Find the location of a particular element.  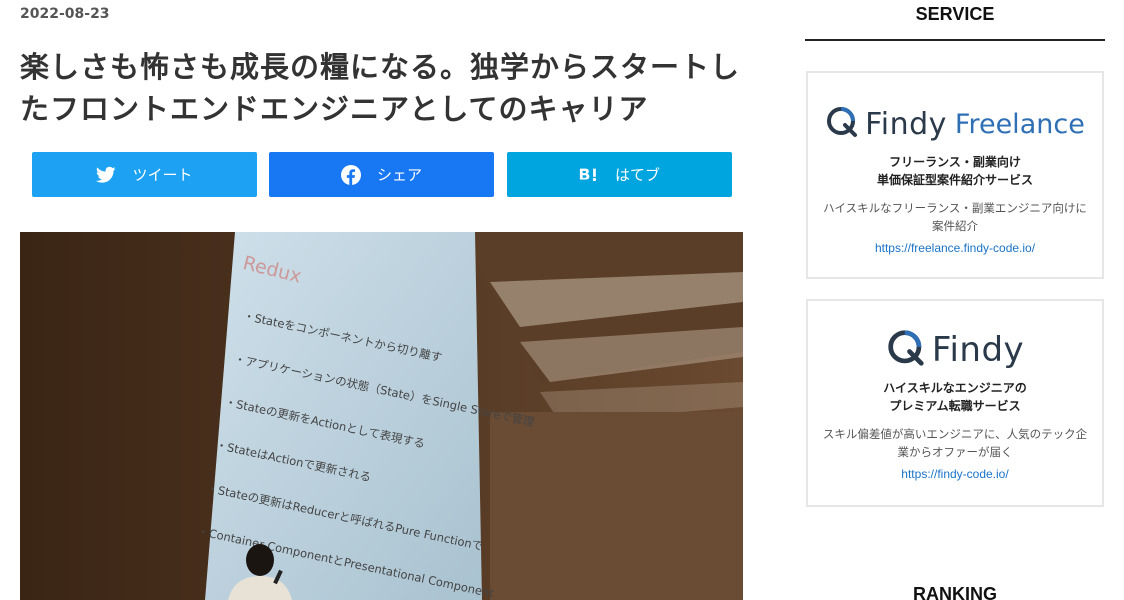

facebook-share-button: シェア is located at coordinates (381, 174).